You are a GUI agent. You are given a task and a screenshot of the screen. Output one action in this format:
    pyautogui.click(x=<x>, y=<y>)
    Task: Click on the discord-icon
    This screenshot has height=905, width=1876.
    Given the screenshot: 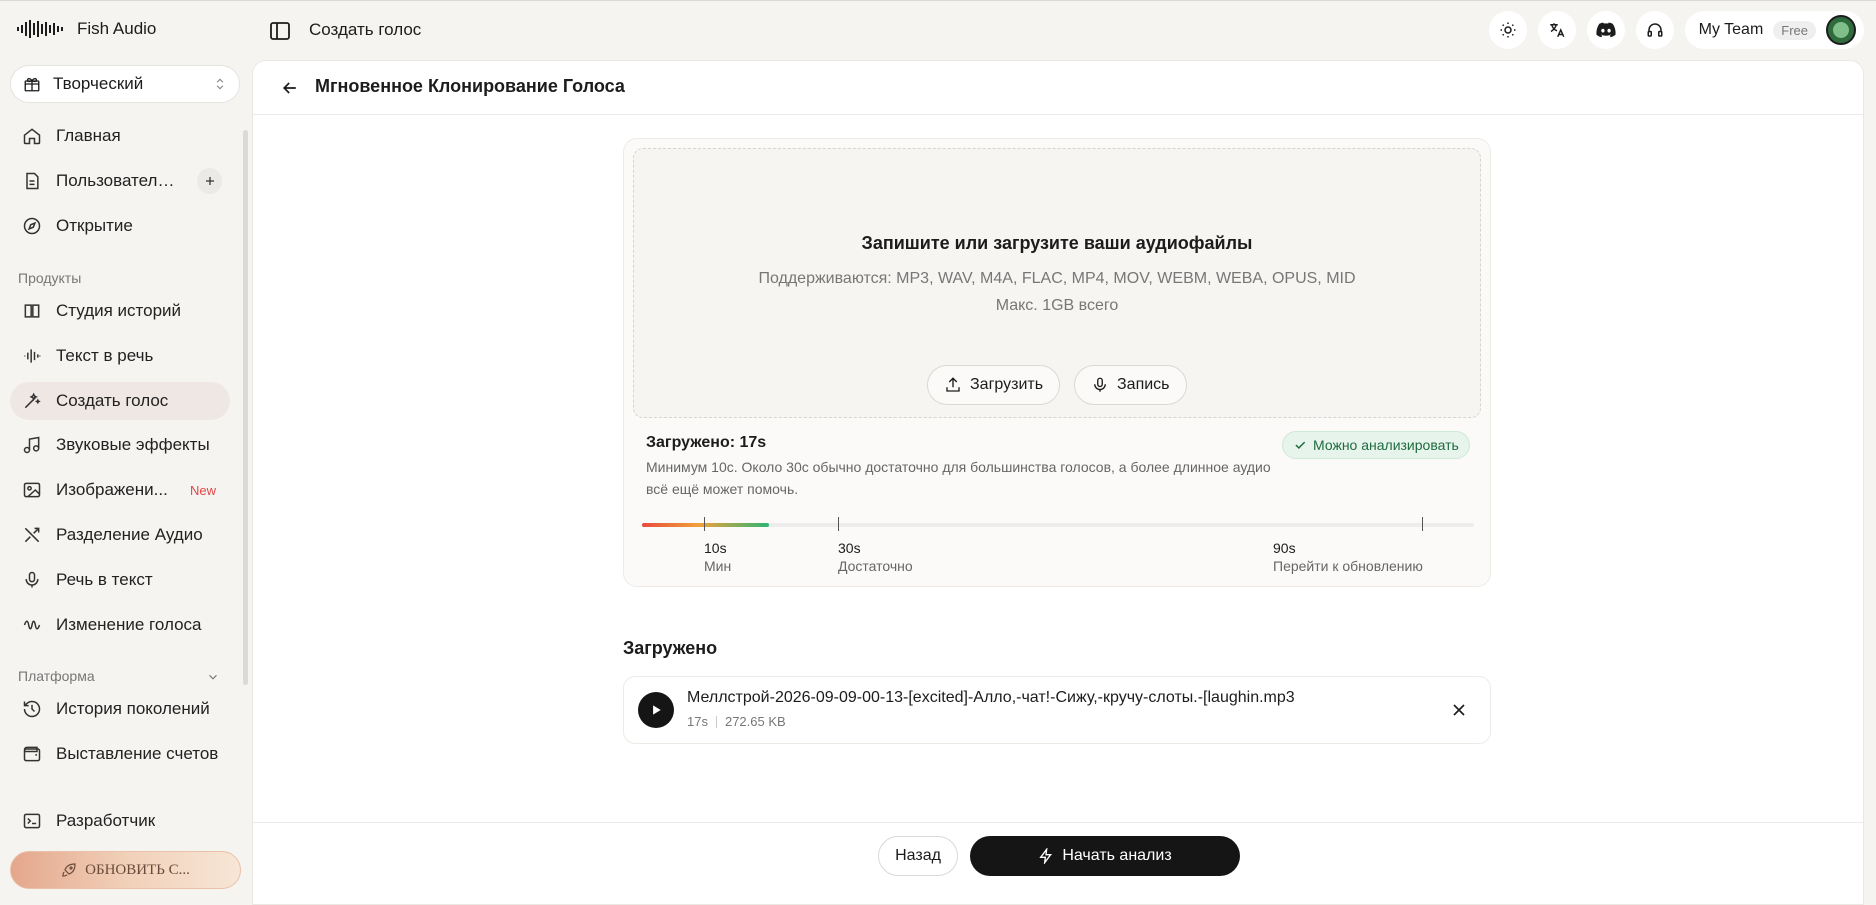 What is the action you would take?
    pyautogui.click(x=1606, y=30)
    